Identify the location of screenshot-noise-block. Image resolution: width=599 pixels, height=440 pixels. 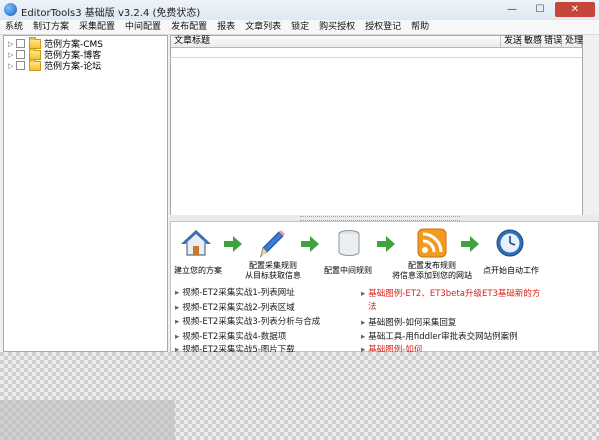
(87, 420).